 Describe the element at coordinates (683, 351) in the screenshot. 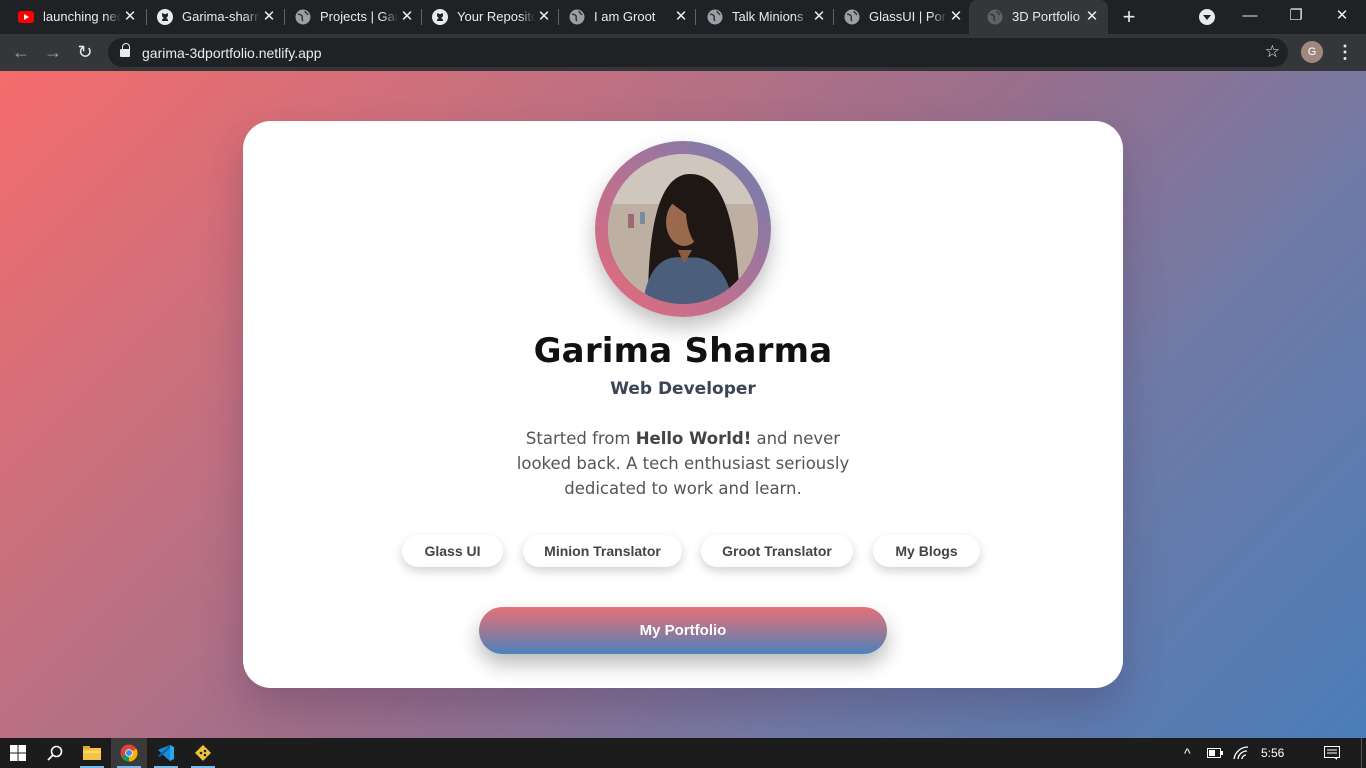

I see `profile-name: Garima Sharma` at that location.